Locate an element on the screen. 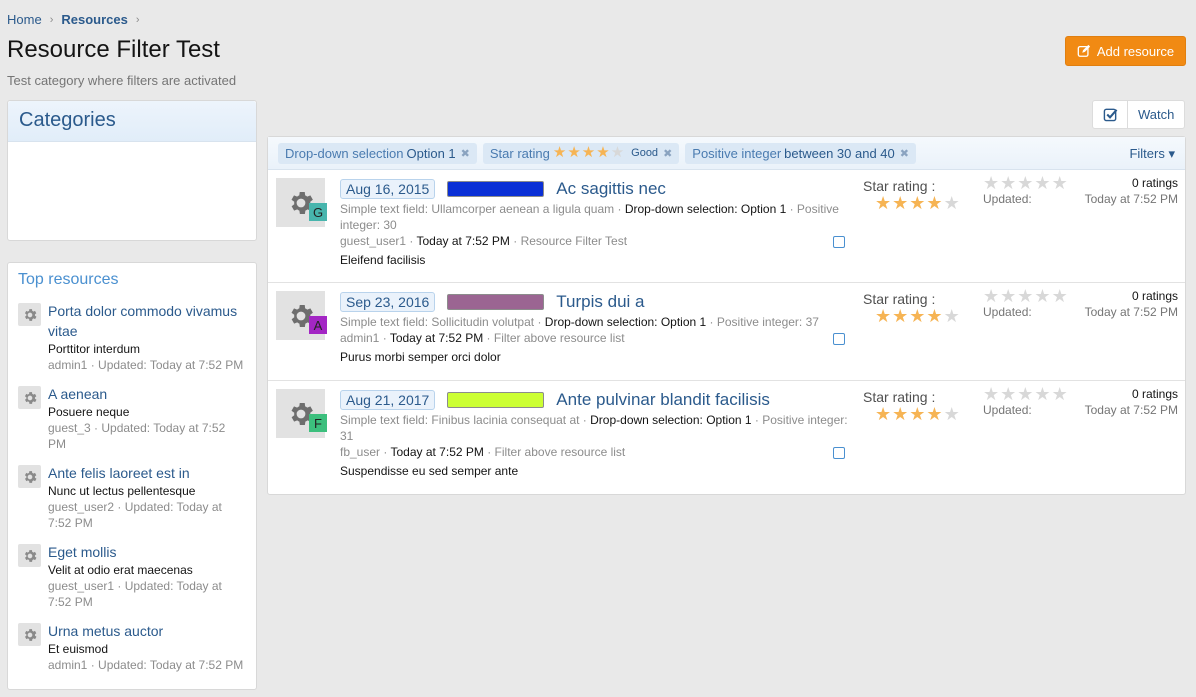 Image resolution: width=1196 pixels, height=697 pixels. avatar: G is located at coordinates (318, 212).